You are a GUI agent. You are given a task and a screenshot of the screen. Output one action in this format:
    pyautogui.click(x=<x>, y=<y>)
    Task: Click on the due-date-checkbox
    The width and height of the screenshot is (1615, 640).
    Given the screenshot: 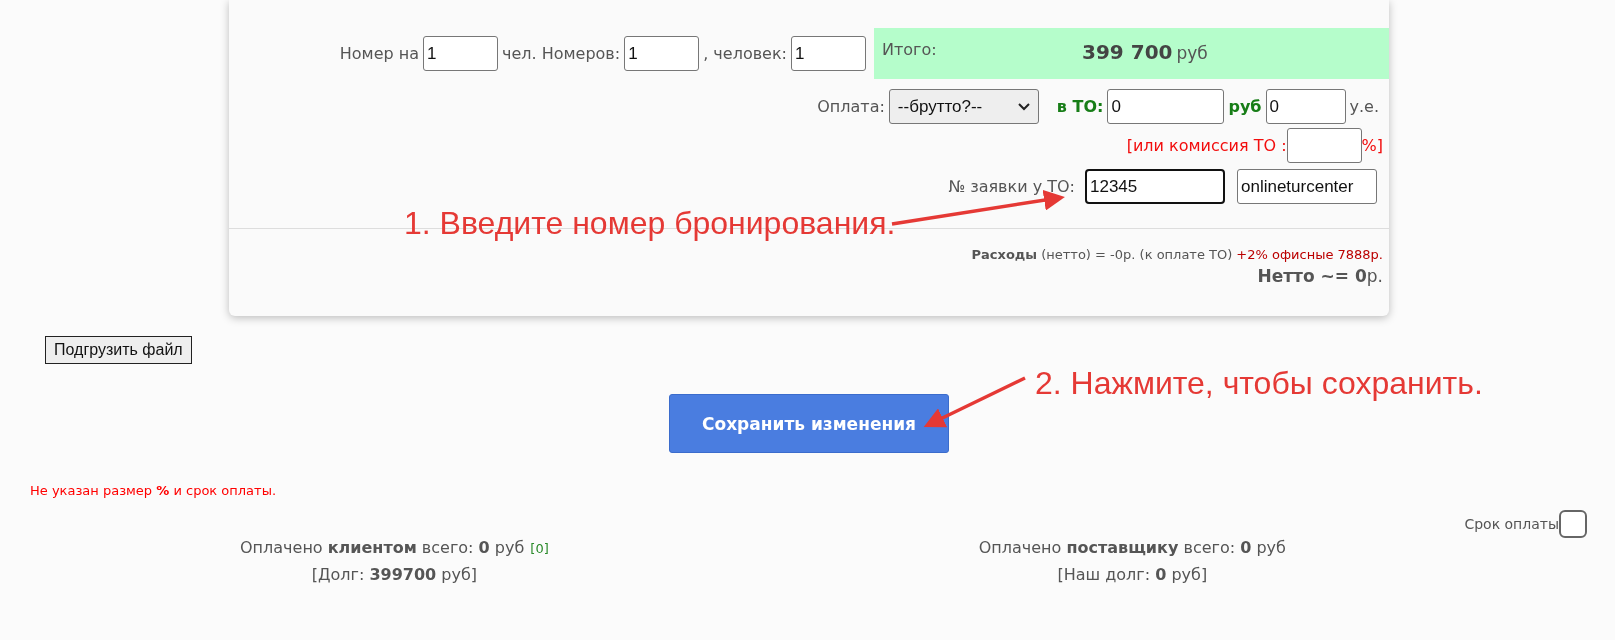 What is the action you would take?
    pyautogui.click(x=1573, y=524)
    